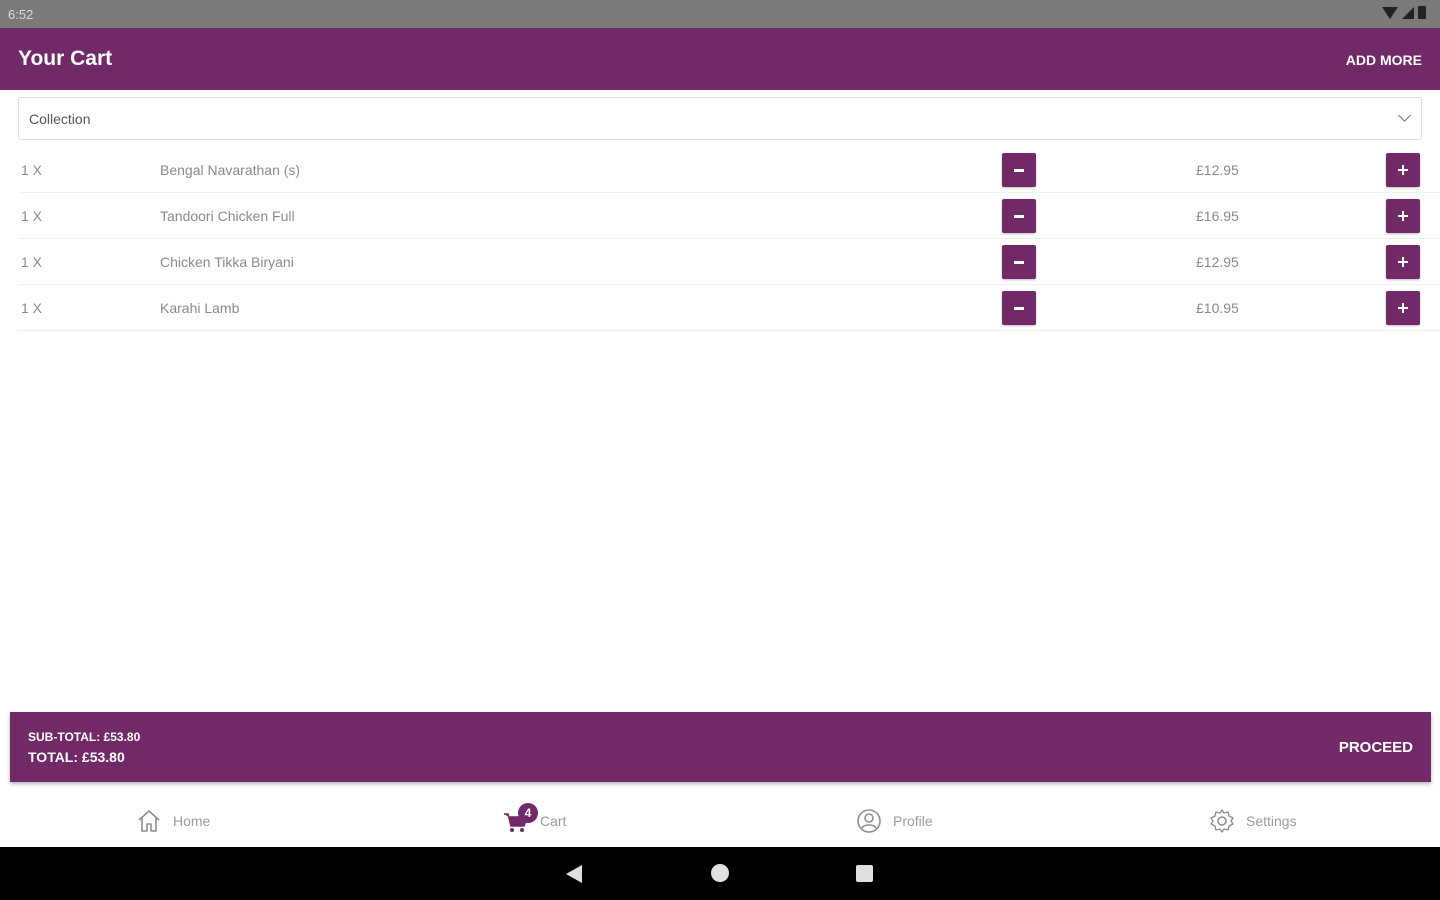 The image size is (1440, 900). What do you see at coordinates (729, 262) in the screenshot?
I see `cart-item-row: 1 X Chicken Tikka Biryani £12.95` at bounding box center [729, 262].